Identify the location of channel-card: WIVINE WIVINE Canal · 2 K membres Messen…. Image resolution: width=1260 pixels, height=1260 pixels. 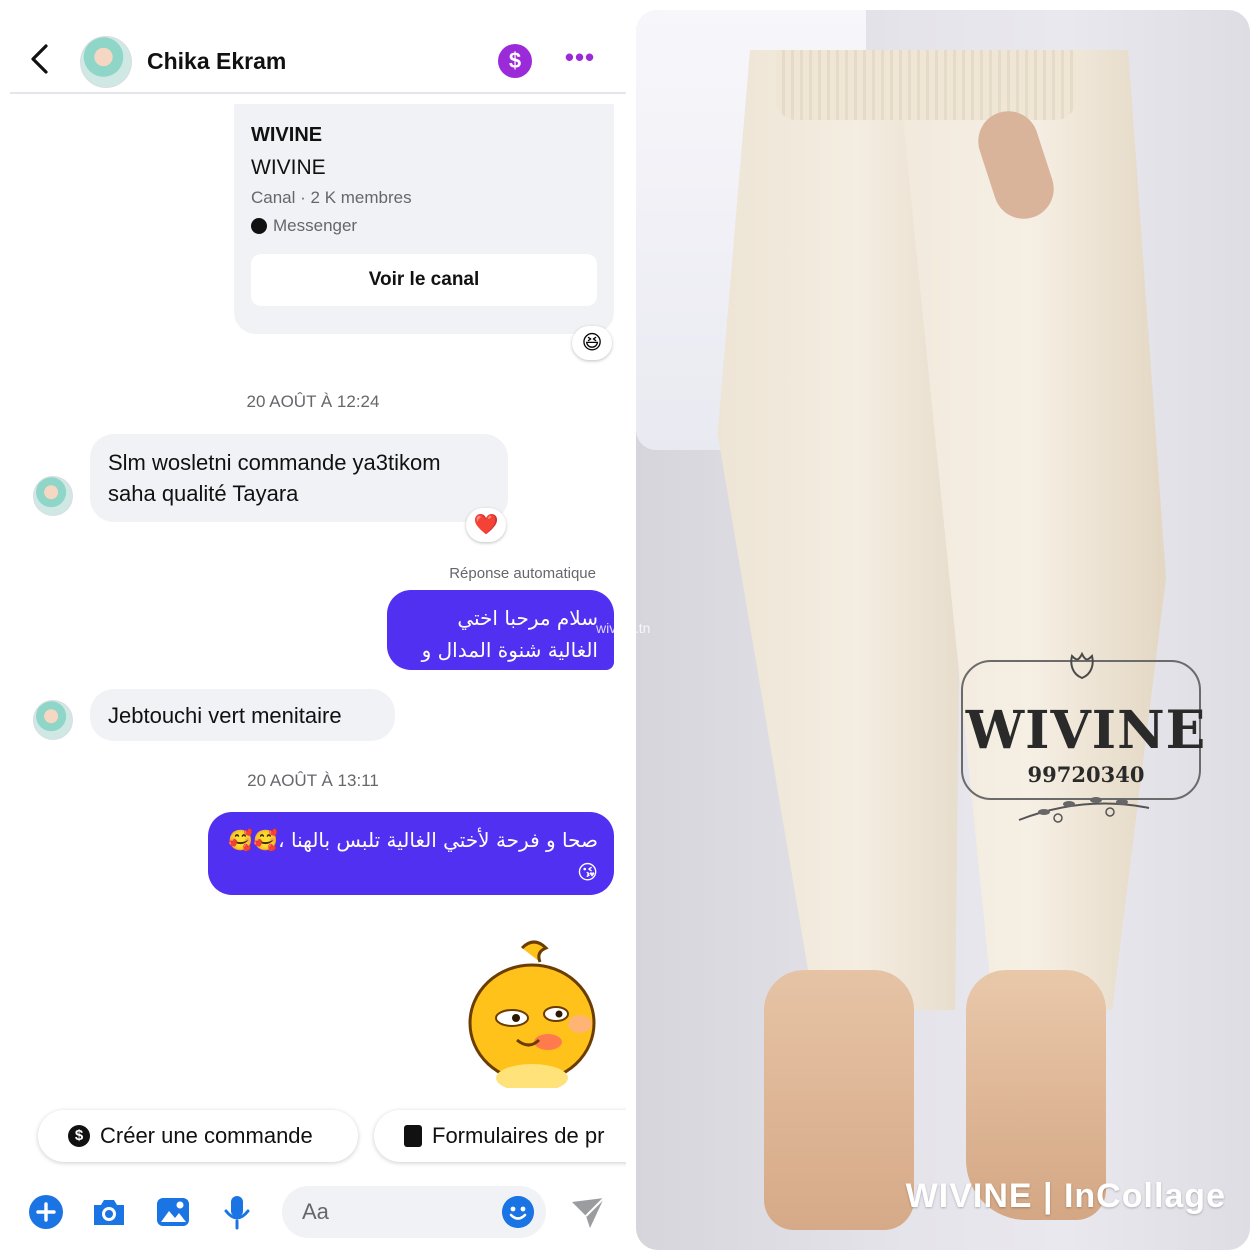
(424, 219).